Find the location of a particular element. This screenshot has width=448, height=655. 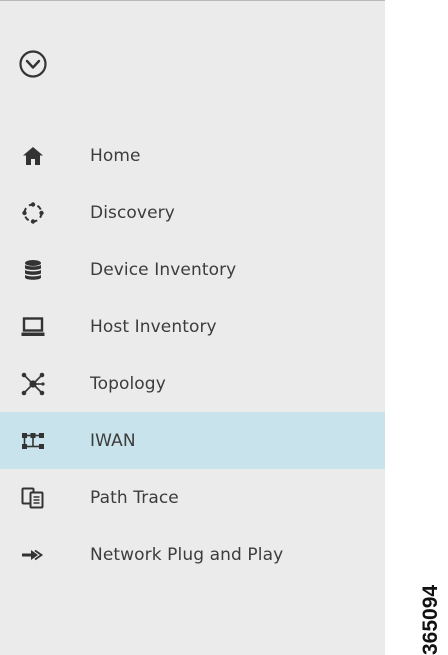

sidebar-item-label: Discovery is located at coordinates (132, 212).